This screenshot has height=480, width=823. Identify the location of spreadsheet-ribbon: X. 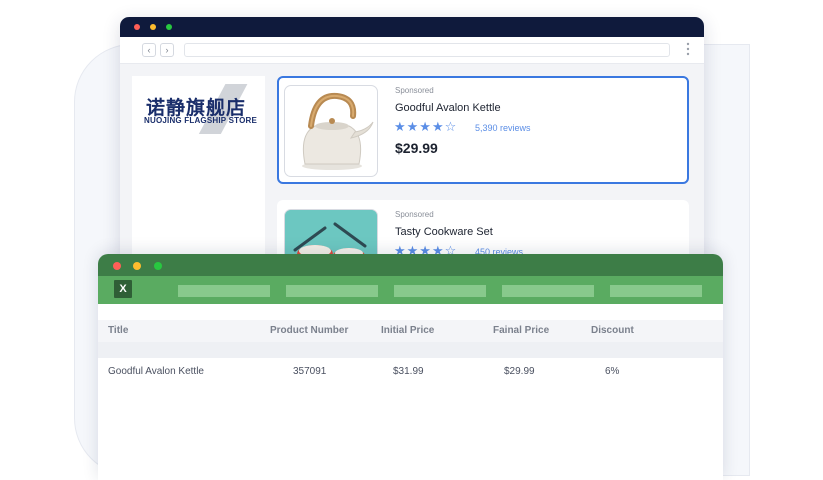
(410, 290).